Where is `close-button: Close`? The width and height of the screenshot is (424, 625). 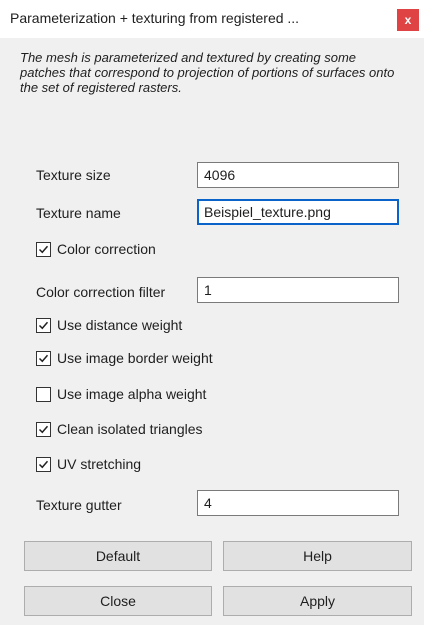 close-button: Close is located at coordinates (118, 601).